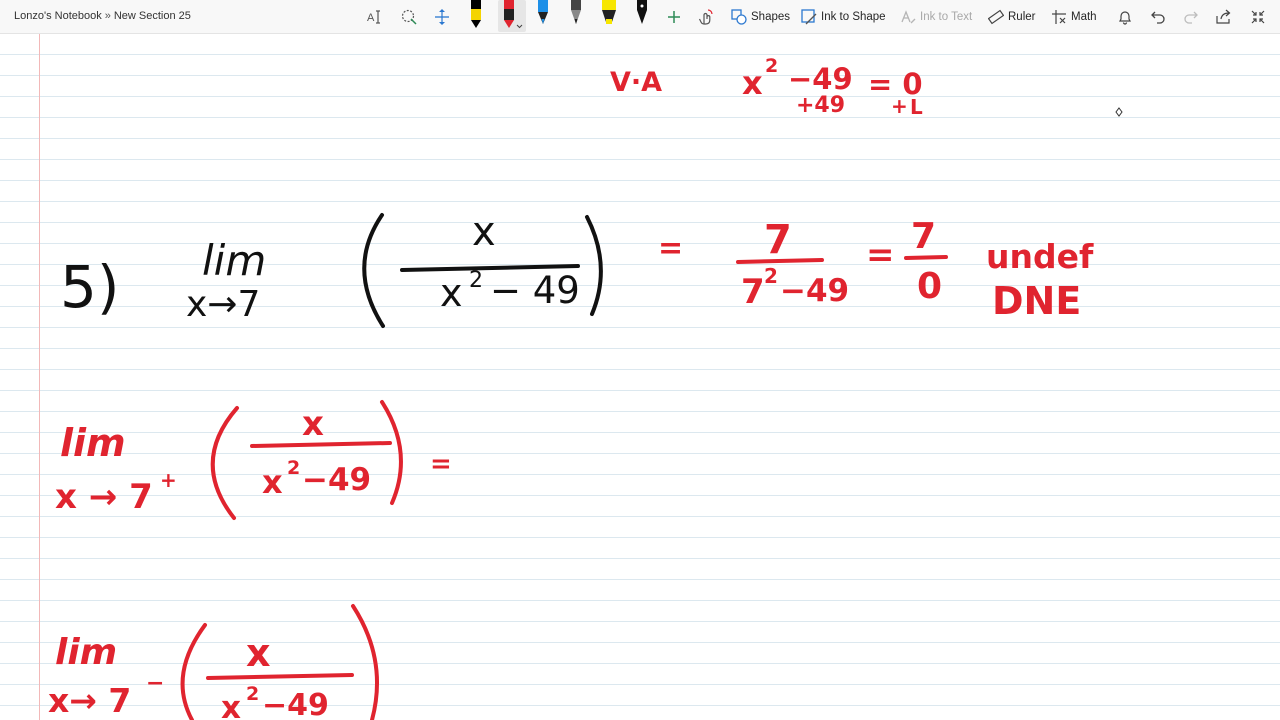  I want to click on problem-paren-right, so click(594, 265).